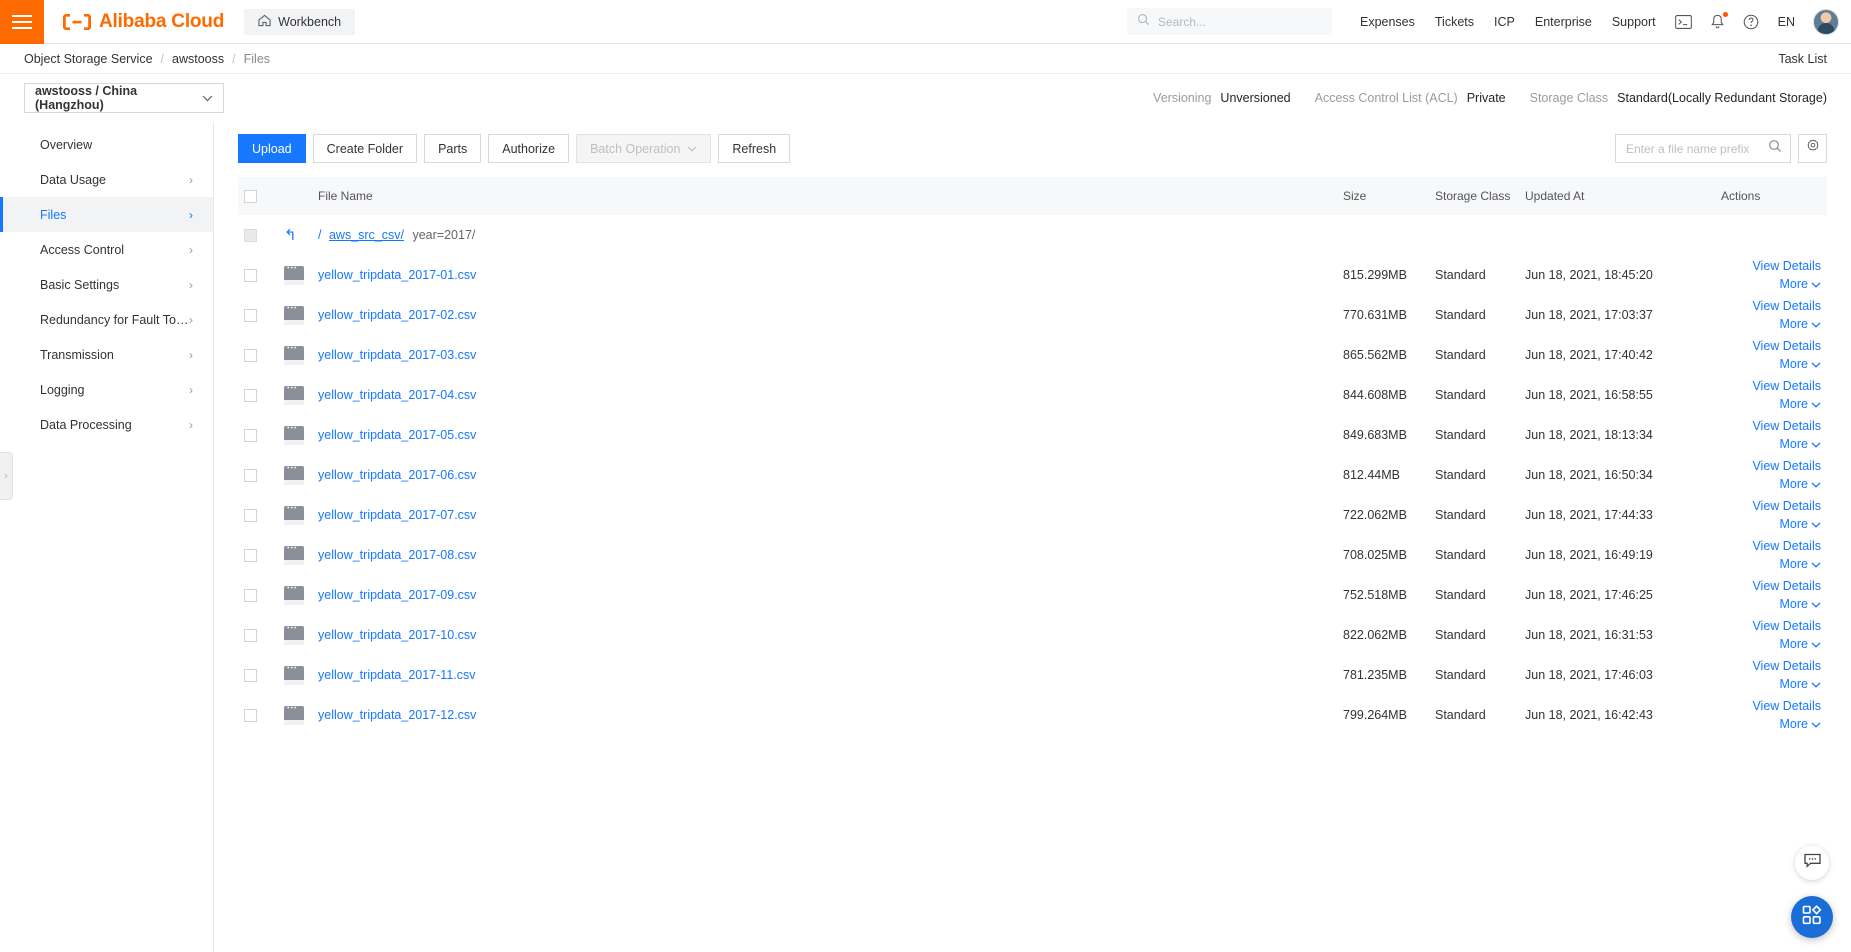 This screenshot has width=1851, height=952. What do you see at coordinates (365, 148) in the screenshot?
I see `create-folder-button: Create Folder` at bounding box center [365, 148].